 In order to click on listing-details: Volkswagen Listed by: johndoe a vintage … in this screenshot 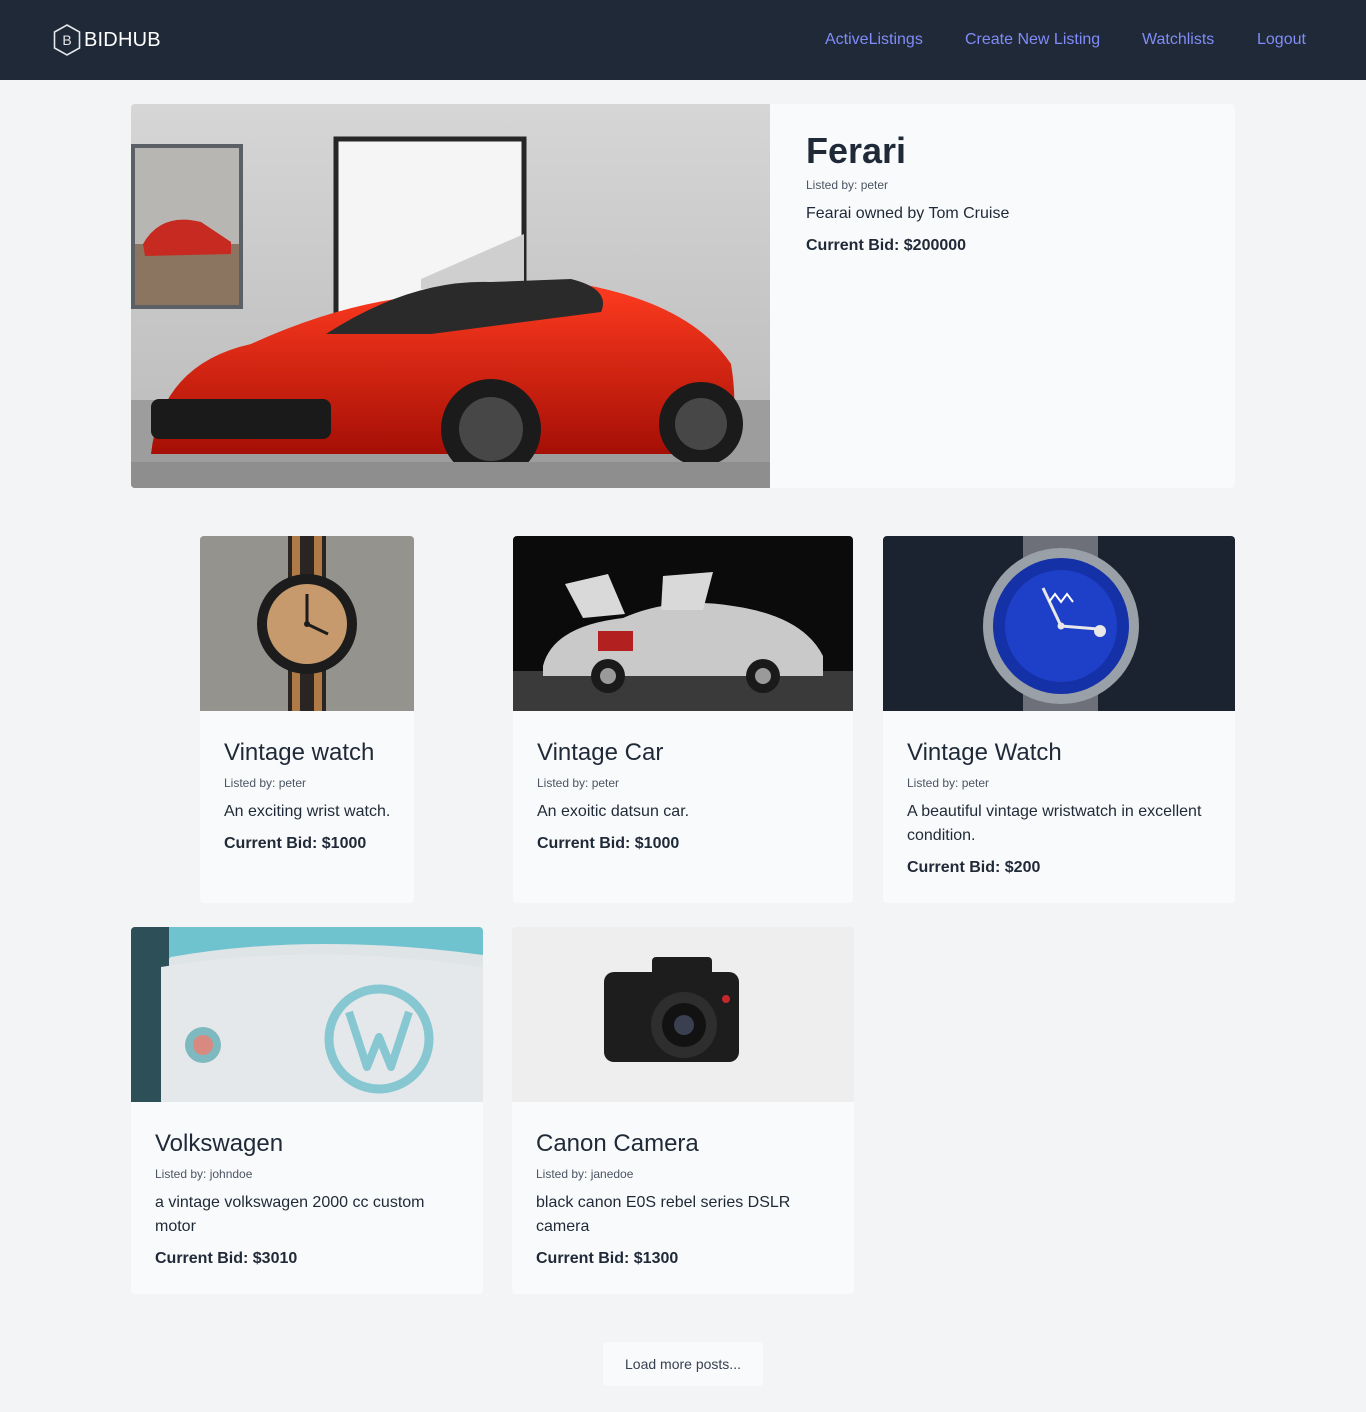, I will do `click(309, 1199)`.